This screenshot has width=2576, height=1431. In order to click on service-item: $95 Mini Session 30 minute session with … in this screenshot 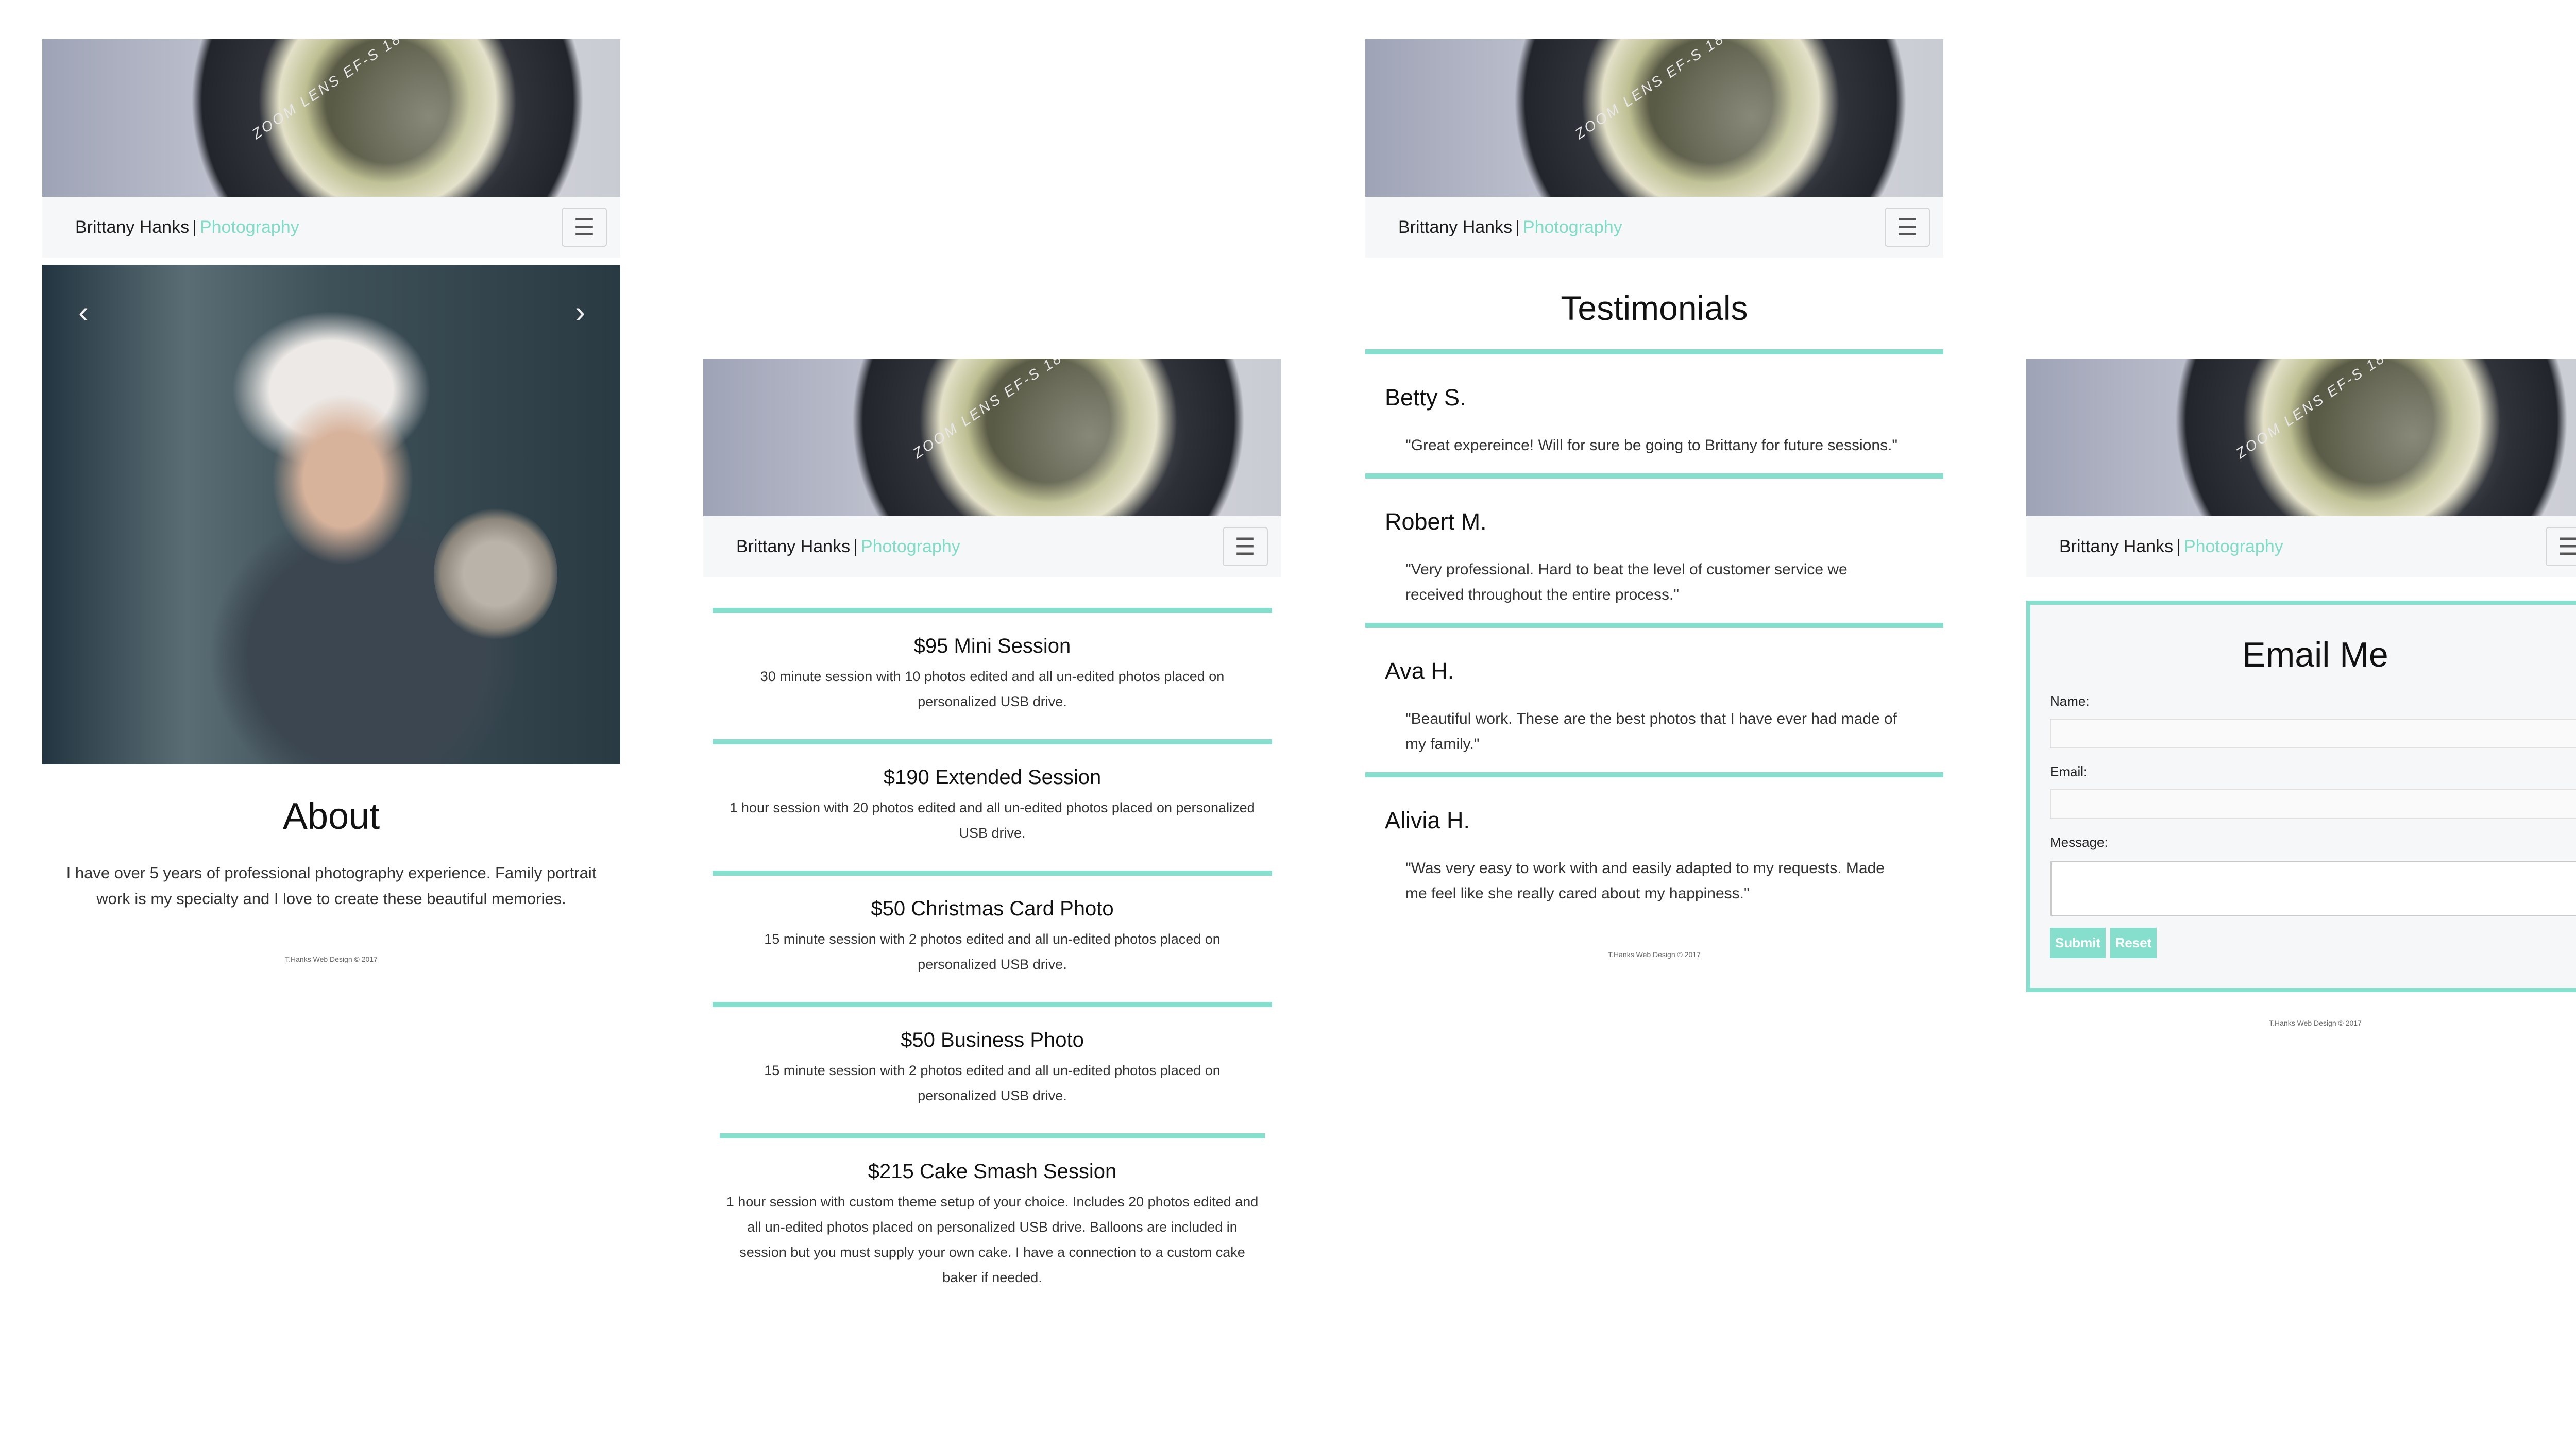, I will do `click(992, 661)`.